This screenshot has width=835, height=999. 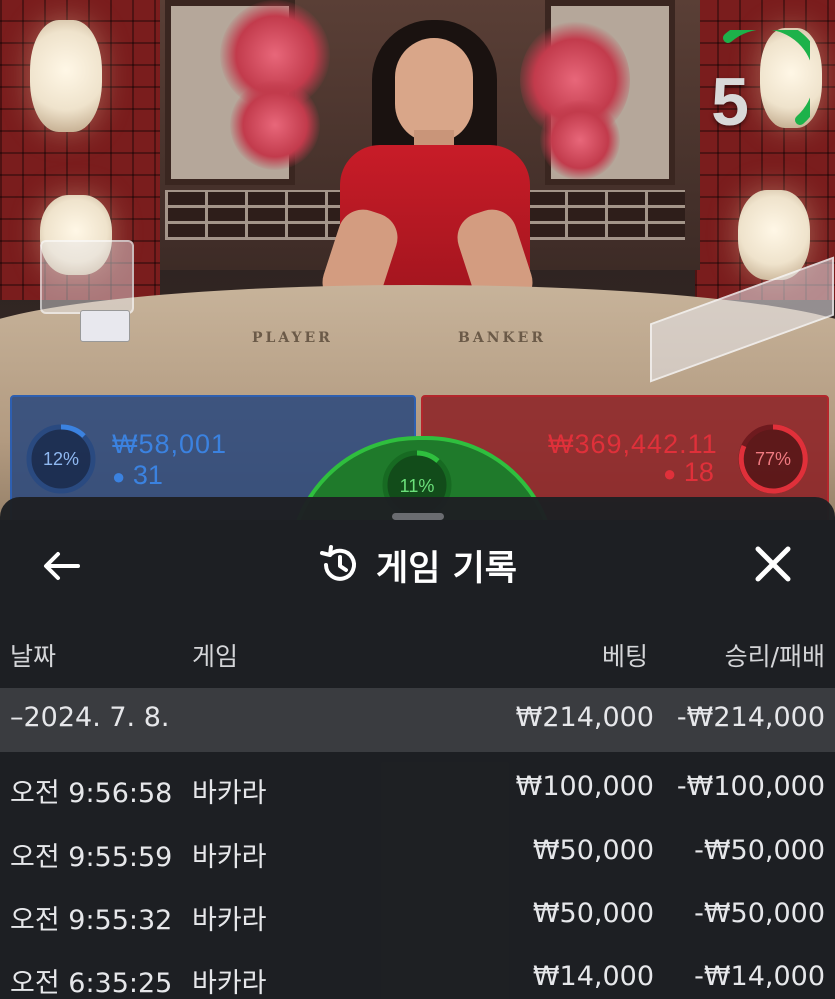 I want to click on player-total-amount: ₩58,001, so click(x=170, y=444).